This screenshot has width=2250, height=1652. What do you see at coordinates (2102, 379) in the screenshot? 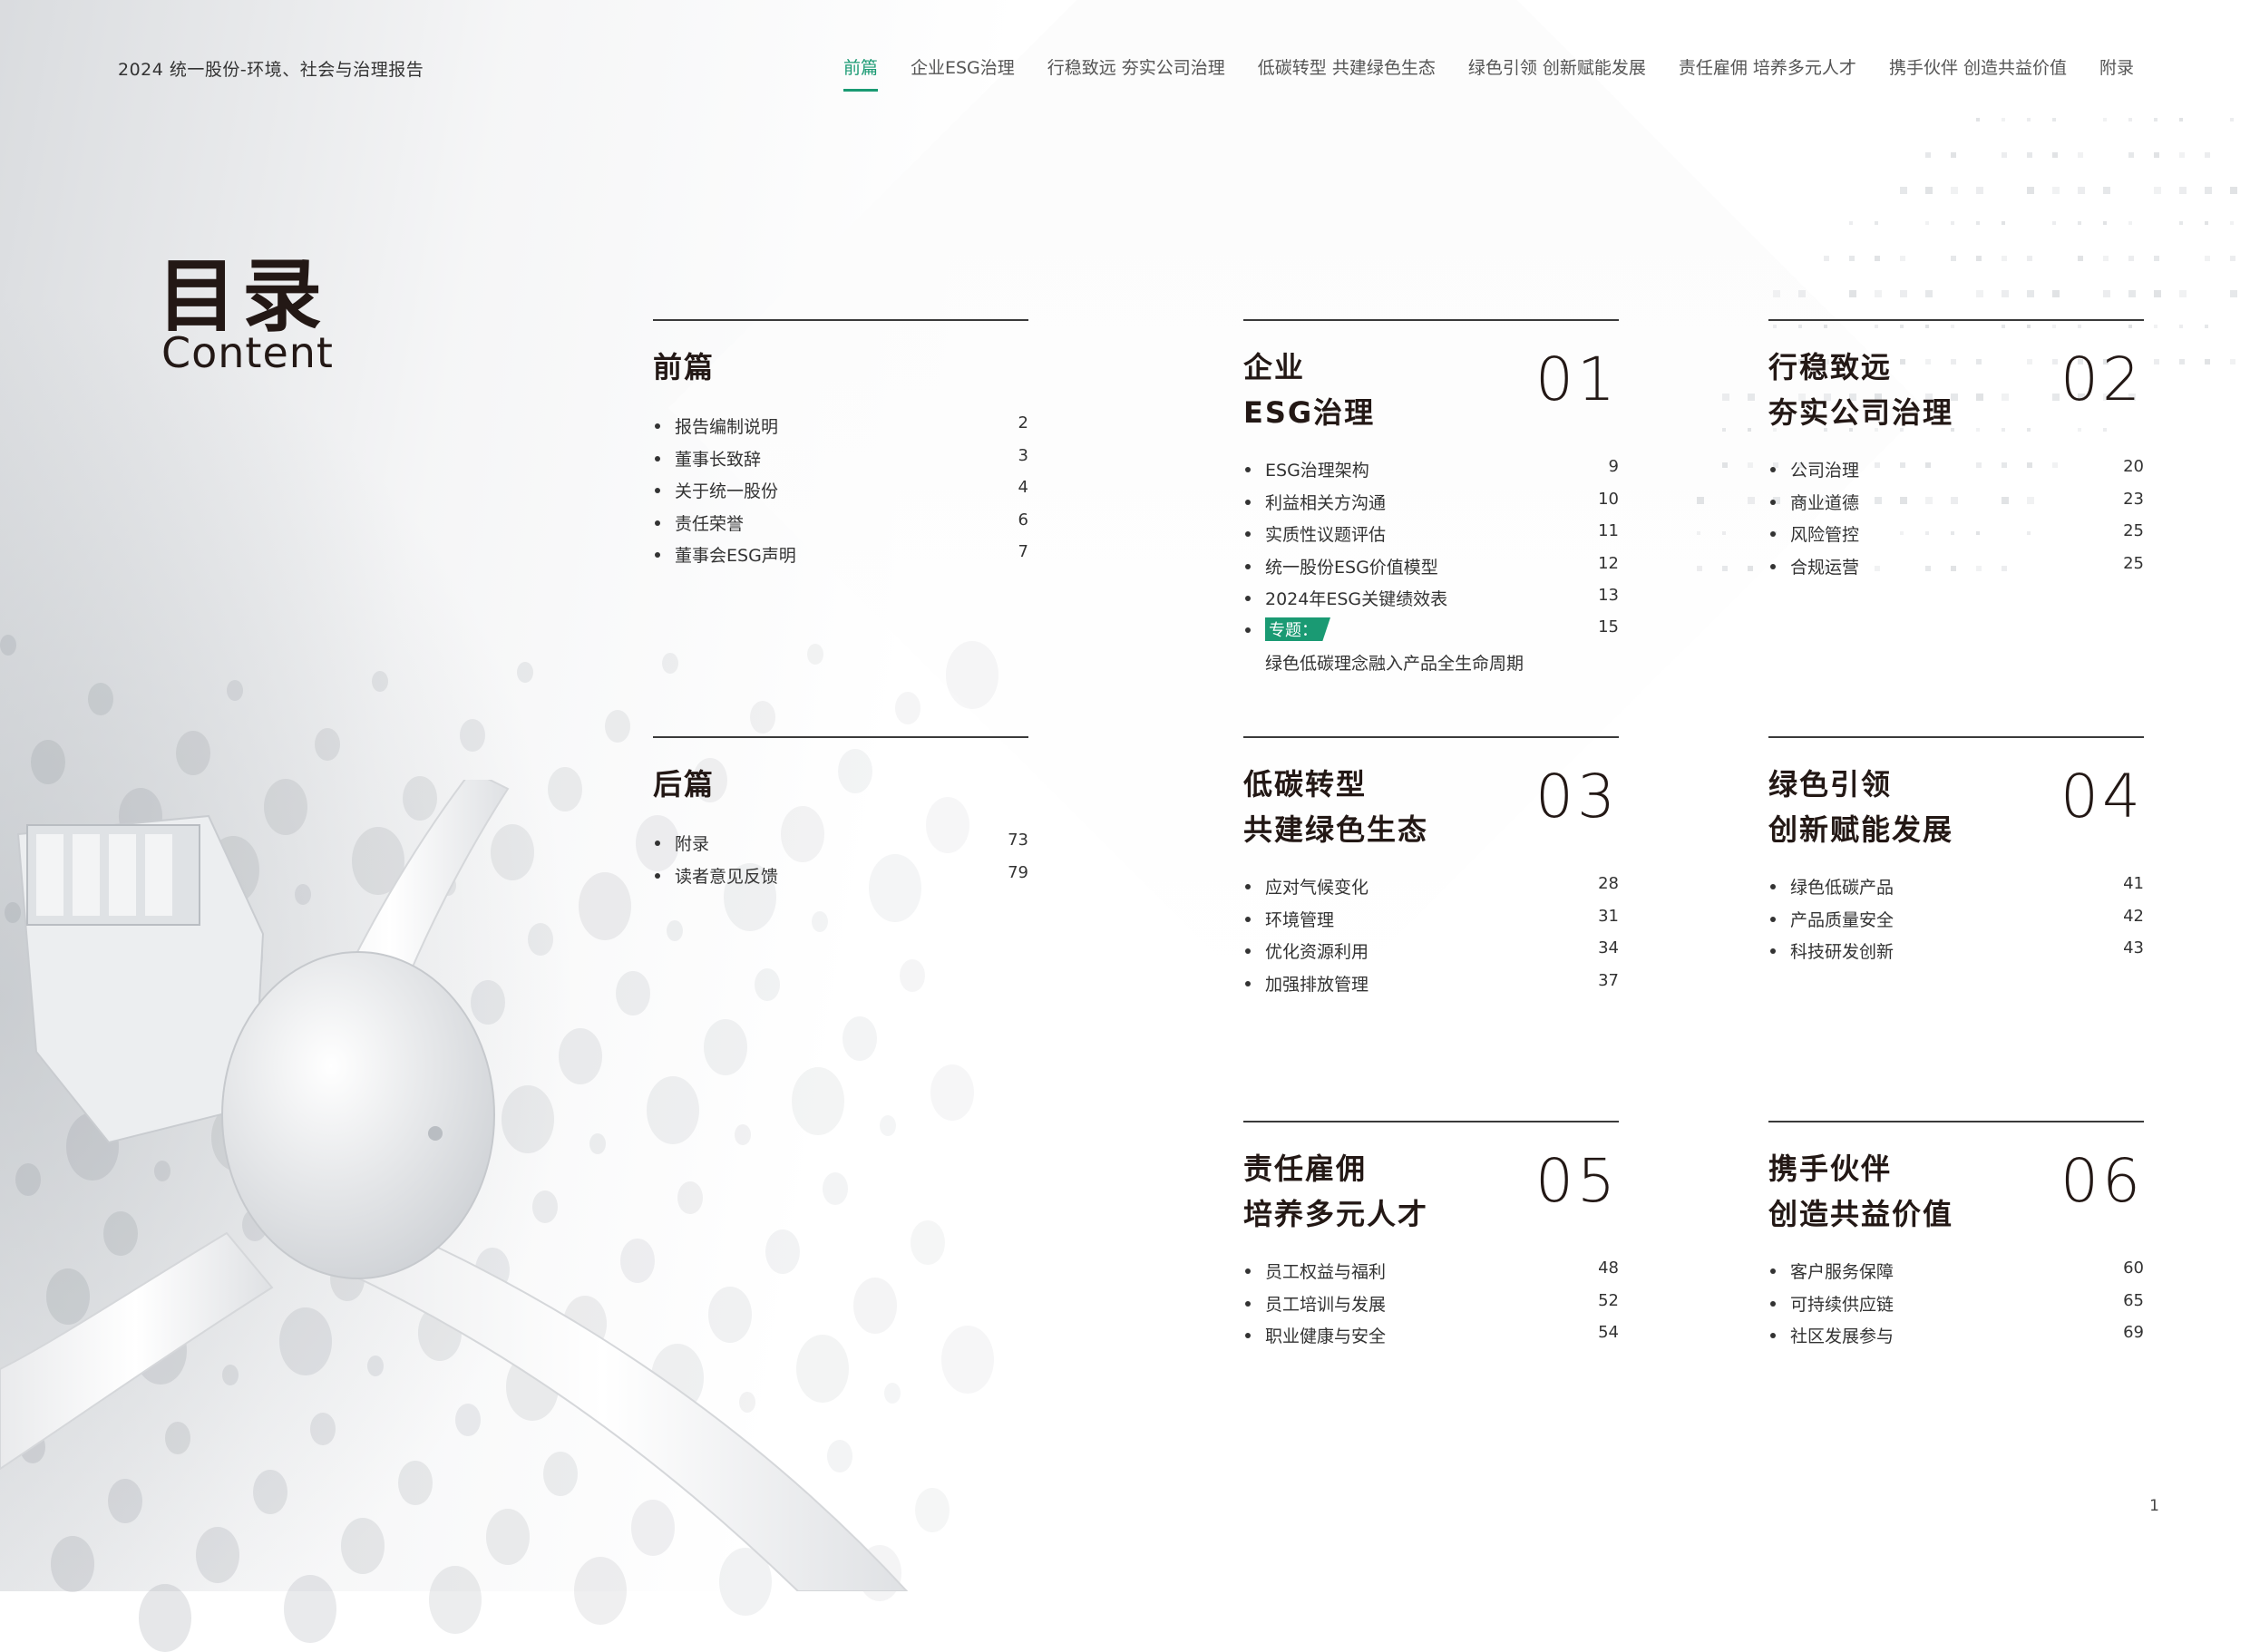
I see `section-number: 02` at bounding box center [2102, 379].